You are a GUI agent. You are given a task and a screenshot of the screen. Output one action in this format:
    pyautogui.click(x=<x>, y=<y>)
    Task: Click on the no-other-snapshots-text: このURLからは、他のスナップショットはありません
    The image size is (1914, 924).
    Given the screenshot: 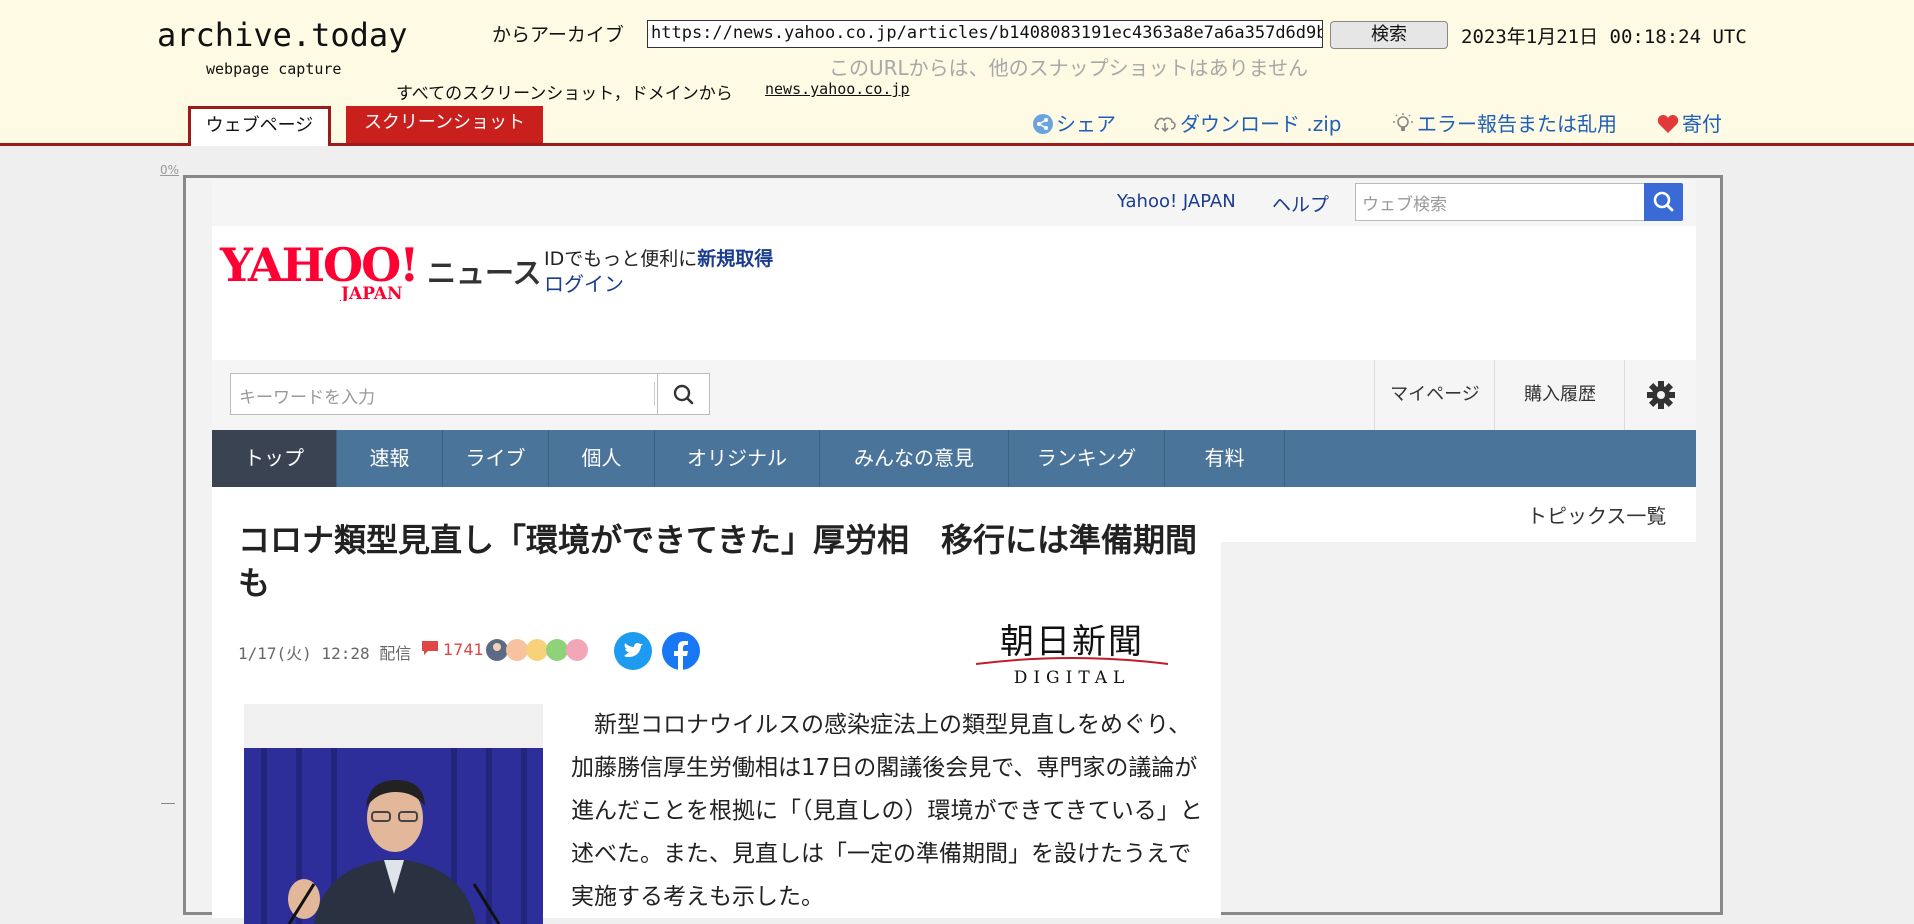 What is the action you would take?
    pyautogui.click(x=1069, y=68)
    